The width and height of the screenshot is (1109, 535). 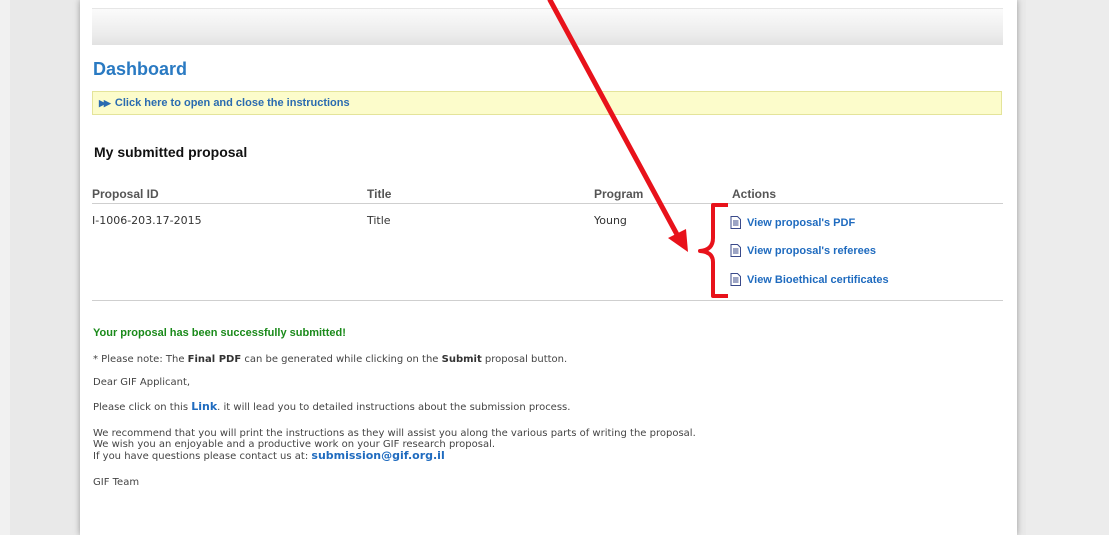 I want to click on greeting-text: Dear GIF Applicant,, so click(x=142, y=382).